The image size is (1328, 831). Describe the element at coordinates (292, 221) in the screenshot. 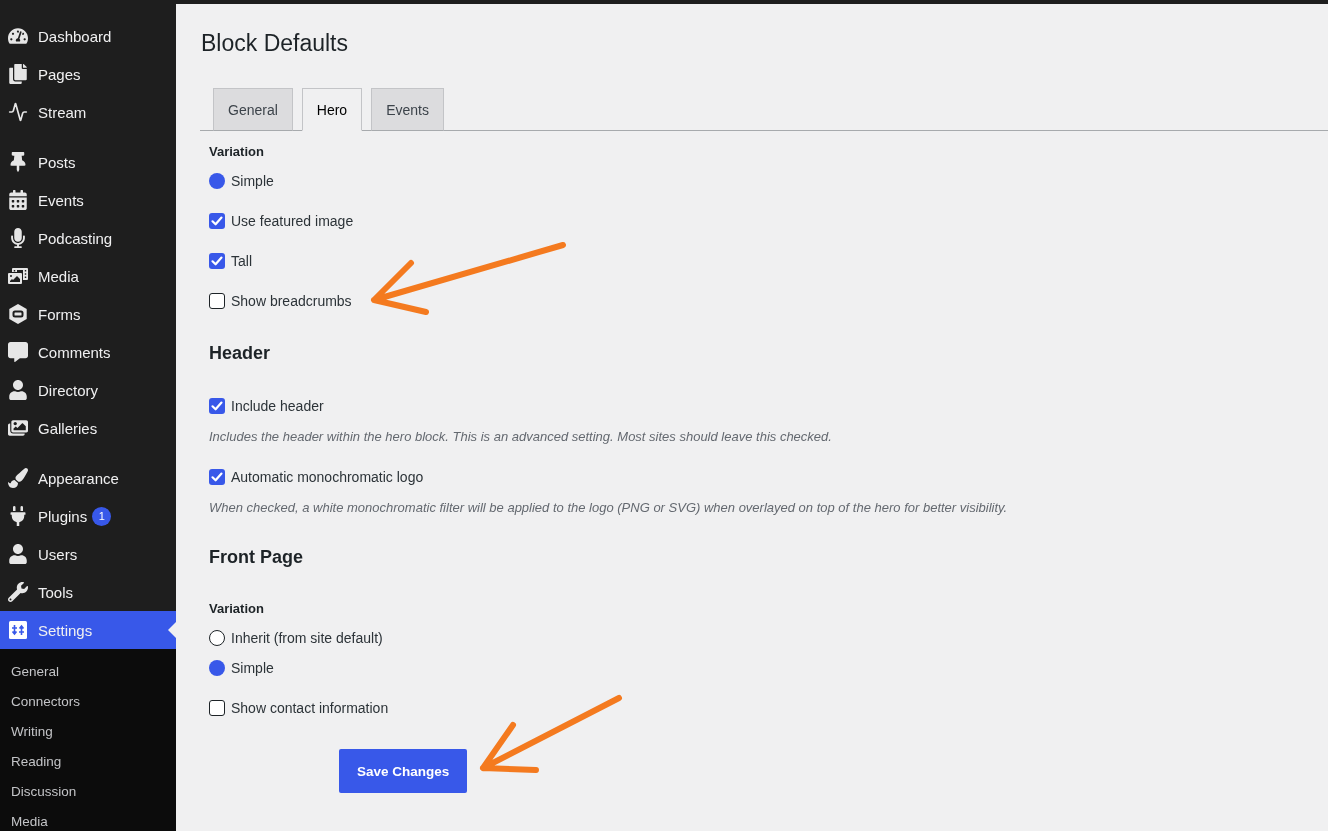

I see `checkbox-label: Use featured image` at that location.